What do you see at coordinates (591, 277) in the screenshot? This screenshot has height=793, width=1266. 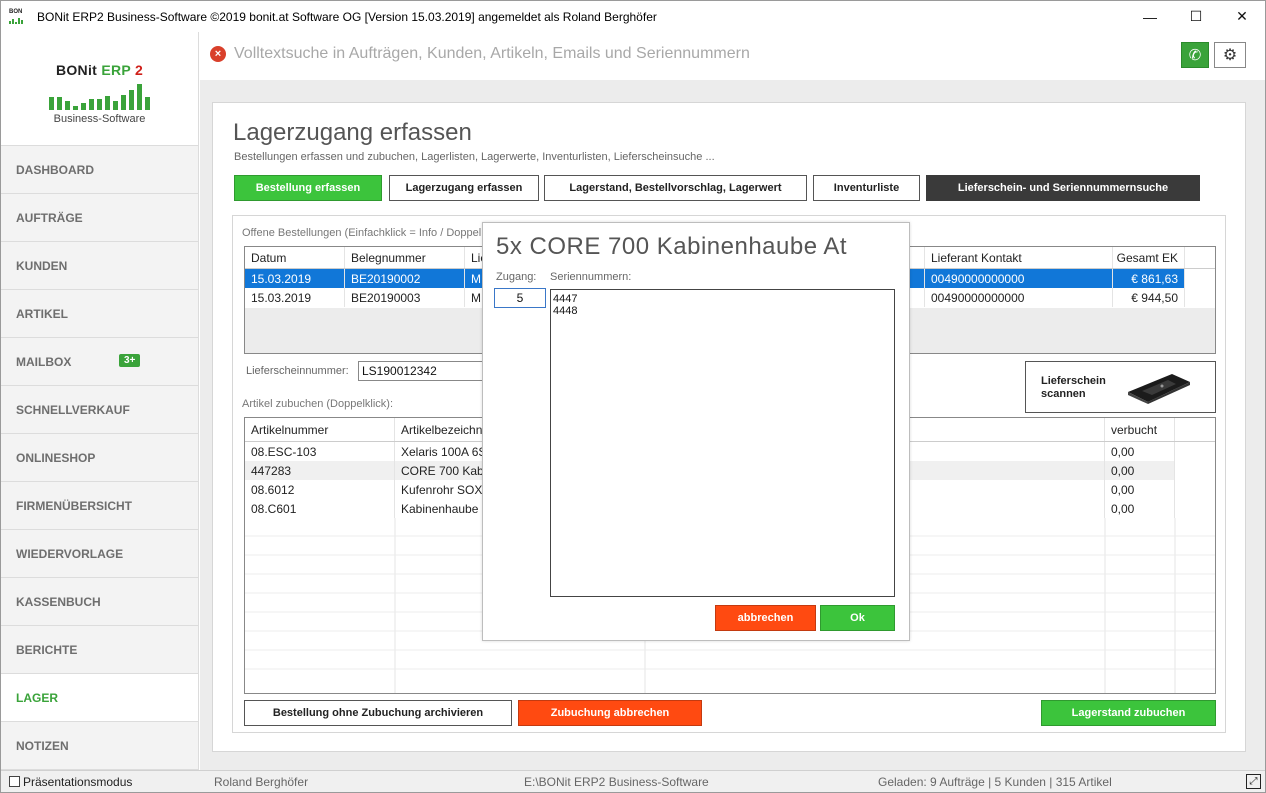 I see `serial-numbers-label: Seriennummern:` at bounding box center [591, 277].